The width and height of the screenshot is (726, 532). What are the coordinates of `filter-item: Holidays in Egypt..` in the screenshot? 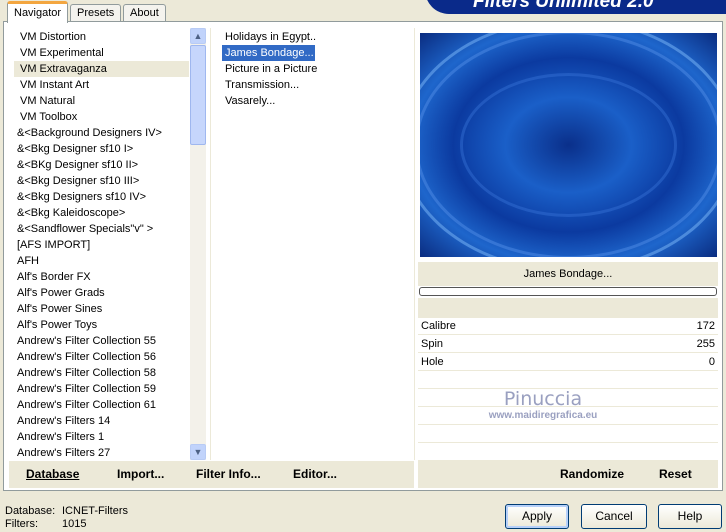 It's located at (317, 37).